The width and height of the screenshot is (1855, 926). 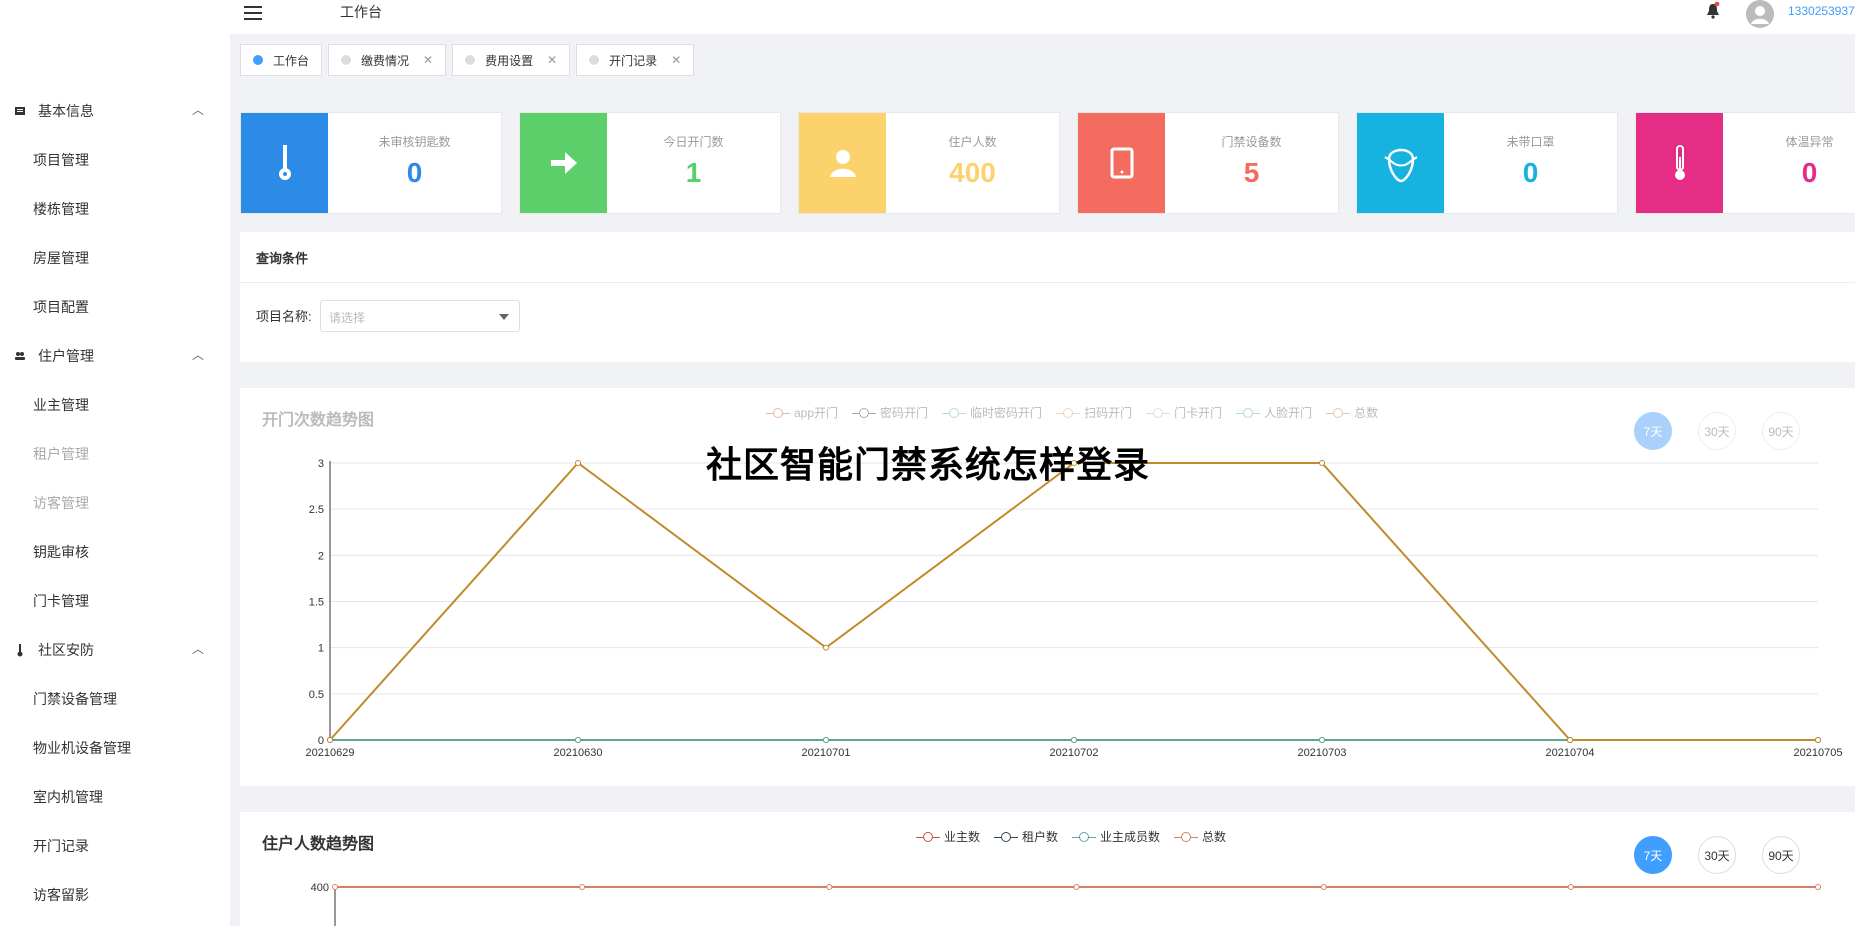 I want to click on arrow-right-icon, so click(x=563, y=163).